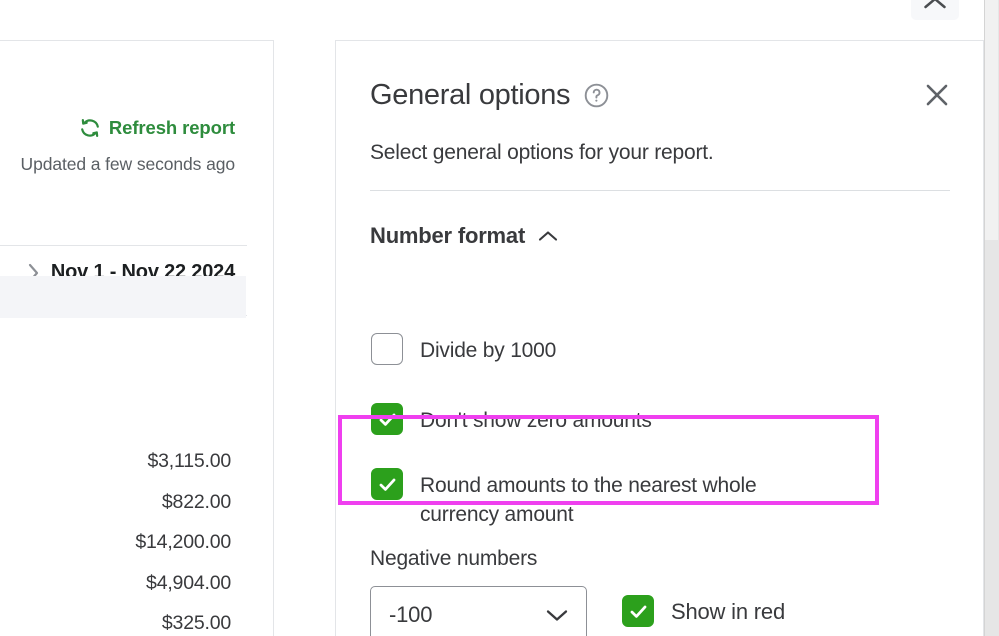 The width and height of the screenshot is (999, 636). What do you see at coordinates (991, 318) in the screenshot?
I see `scrollbar-track` at bounding box center [991, 318].